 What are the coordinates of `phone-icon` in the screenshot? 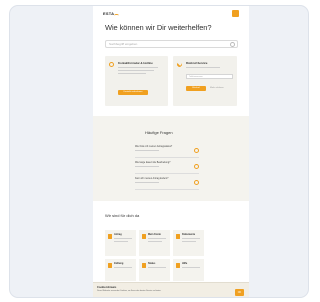 It's located at (179, 64).